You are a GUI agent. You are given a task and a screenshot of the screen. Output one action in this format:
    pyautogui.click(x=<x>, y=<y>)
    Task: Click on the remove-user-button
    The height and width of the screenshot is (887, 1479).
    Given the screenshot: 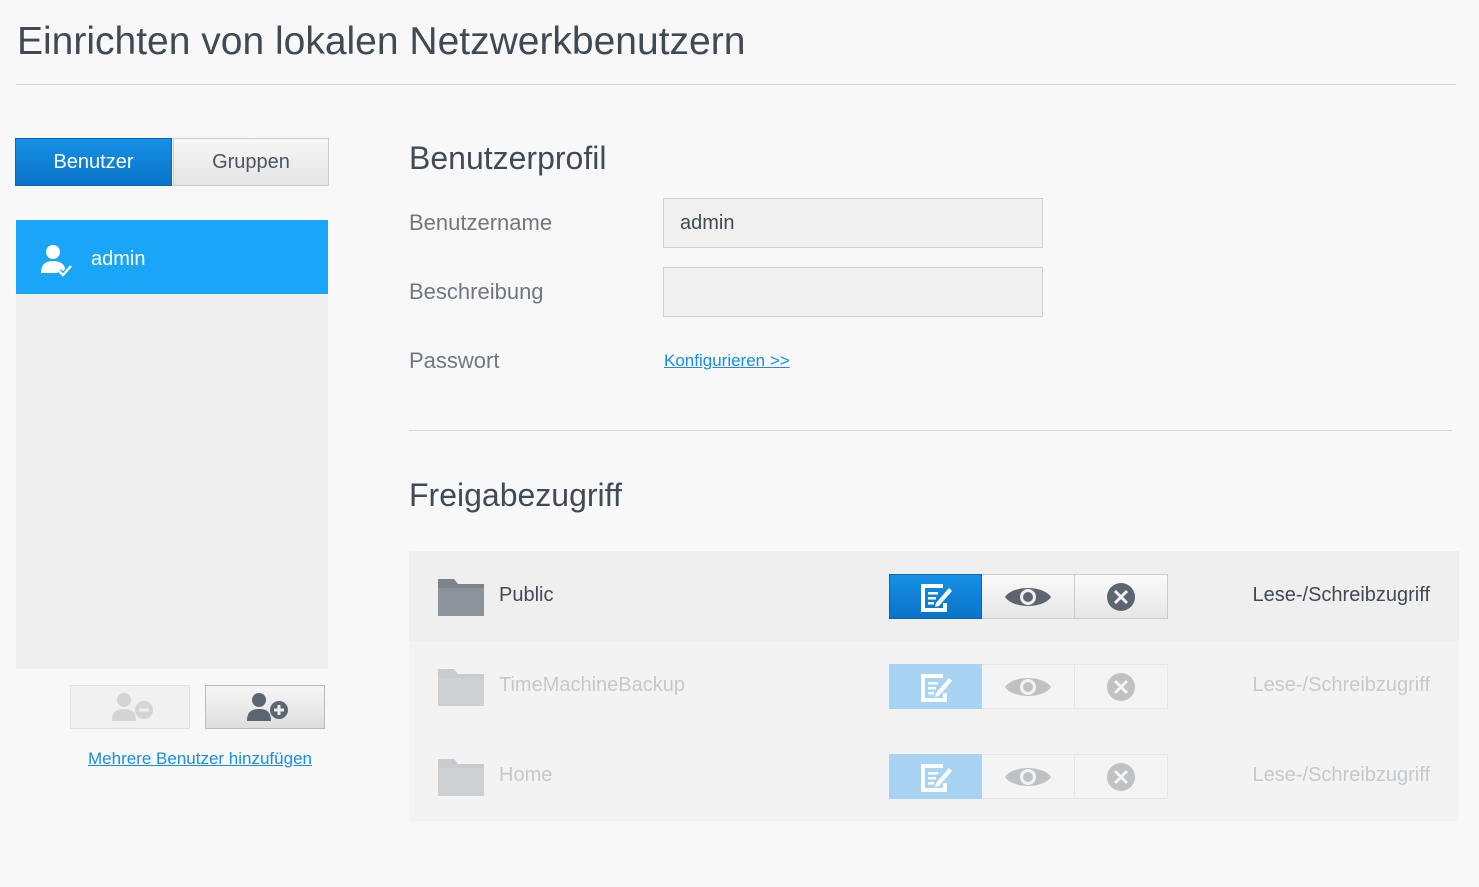 What is the action you would take?
    pyautogui.click(x=130, y=707)
    